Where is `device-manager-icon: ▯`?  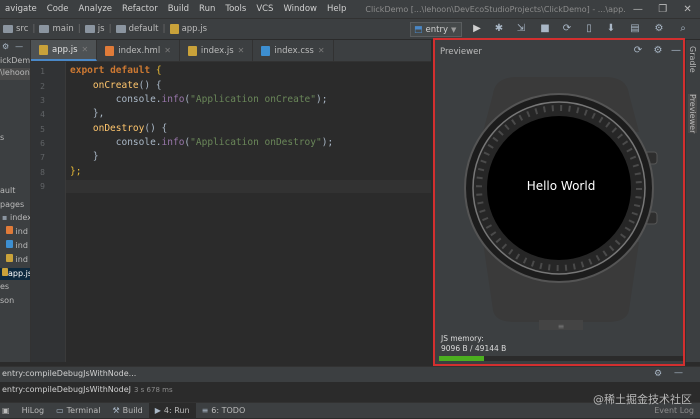 device-manager-icon: ▯ is located at coordinates (589, 28).